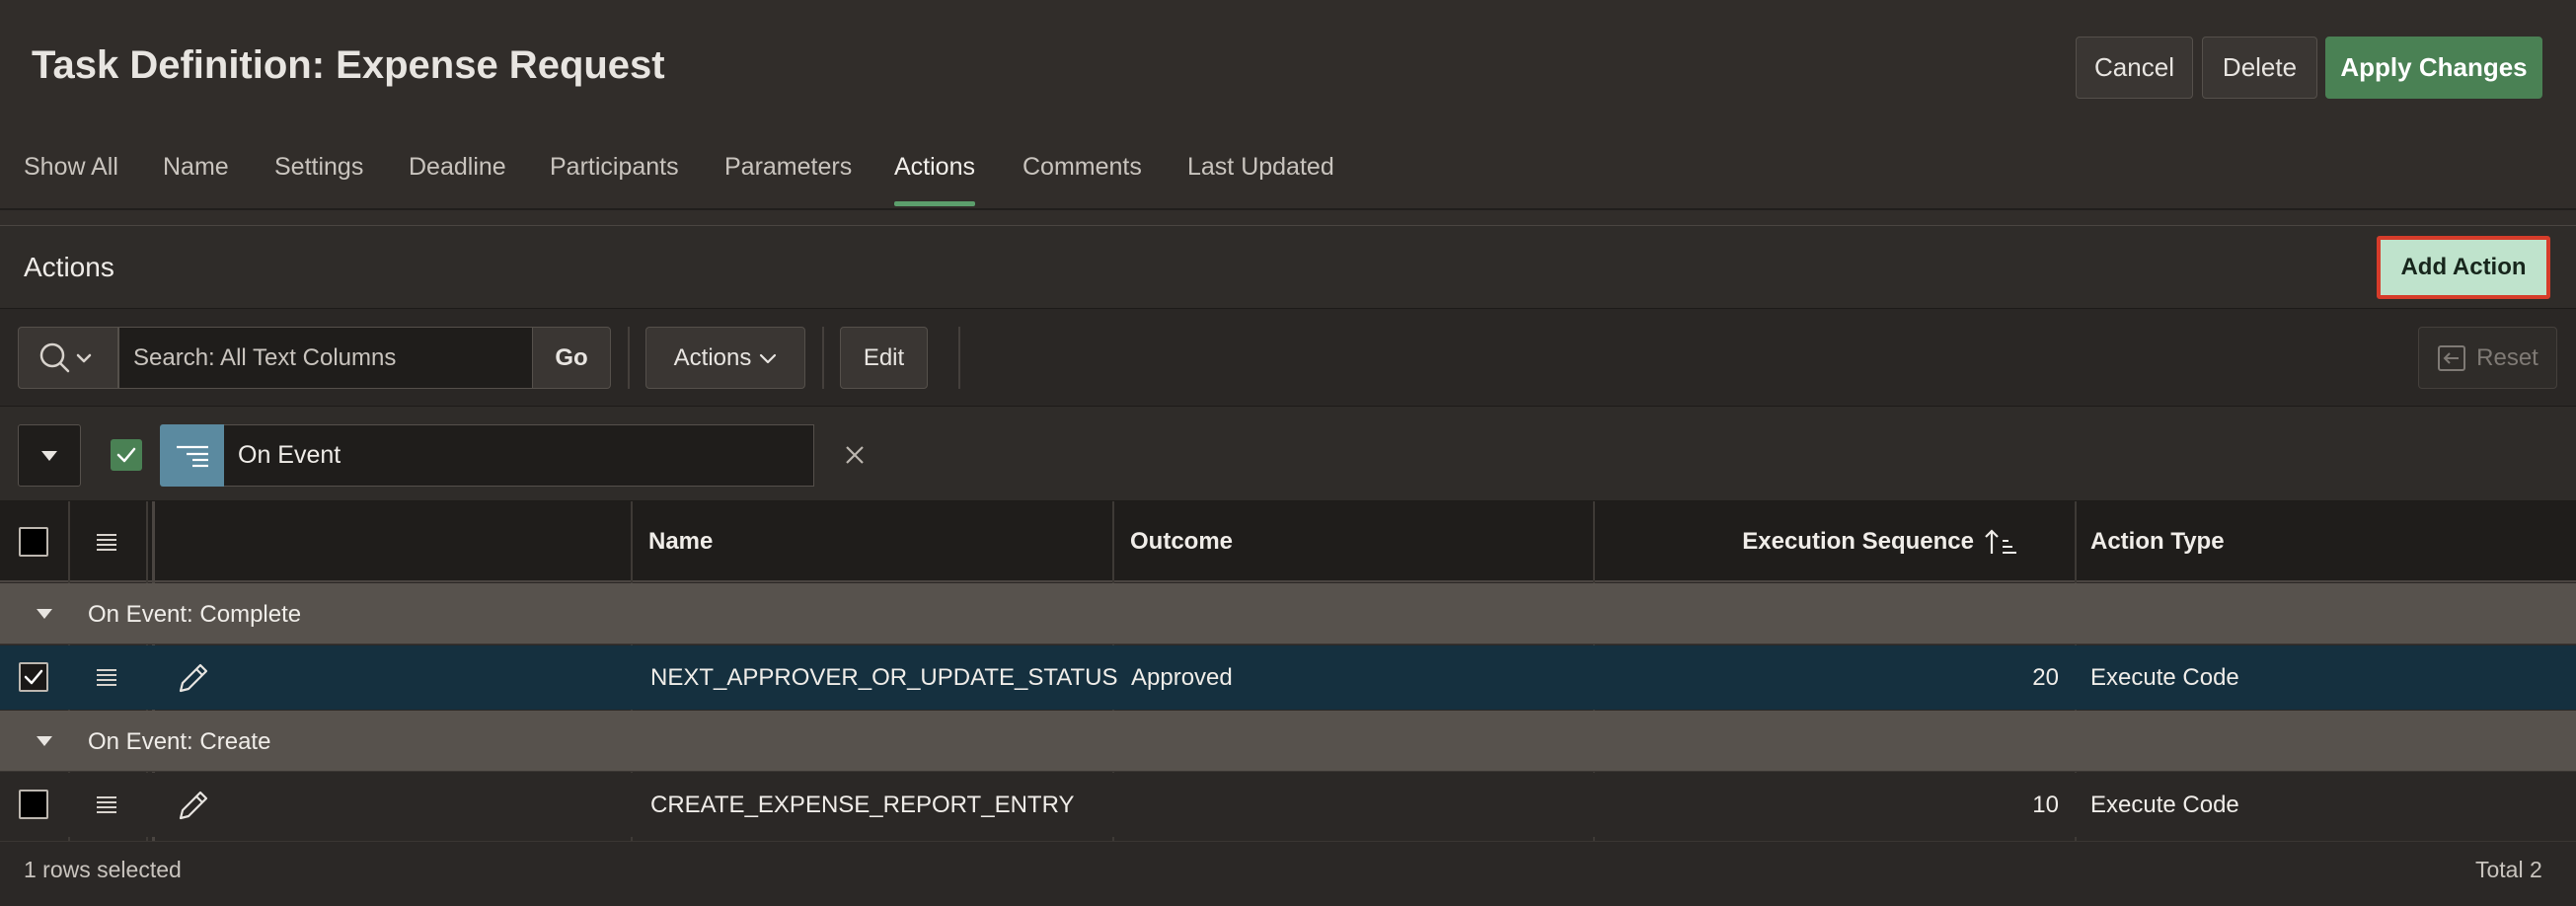 The image size is (2576, 906). I want to click on control-break-filter: On Event, so click(519, 456).